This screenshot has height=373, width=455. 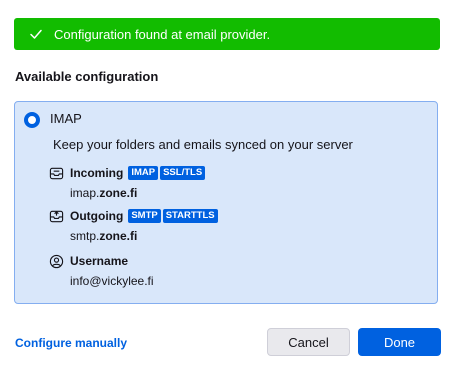 I want to click on done-button: Done, so click(x=399, y=342).